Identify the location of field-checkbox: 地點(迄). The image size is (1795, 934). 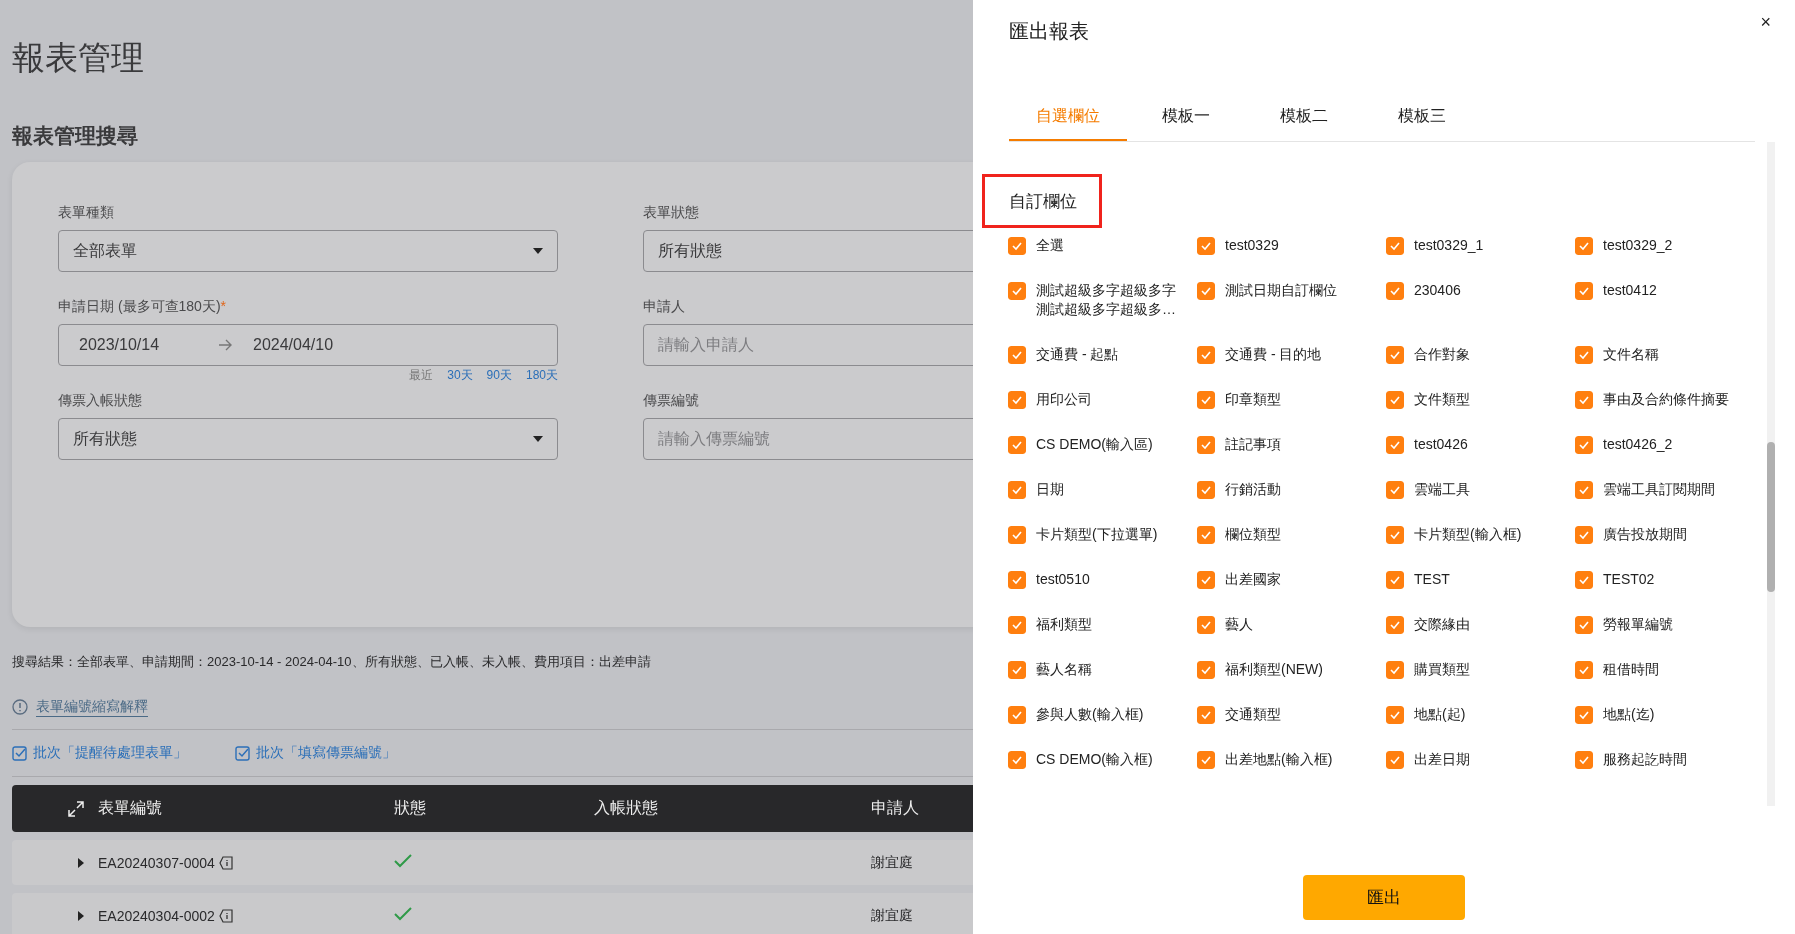
(1615, 727).